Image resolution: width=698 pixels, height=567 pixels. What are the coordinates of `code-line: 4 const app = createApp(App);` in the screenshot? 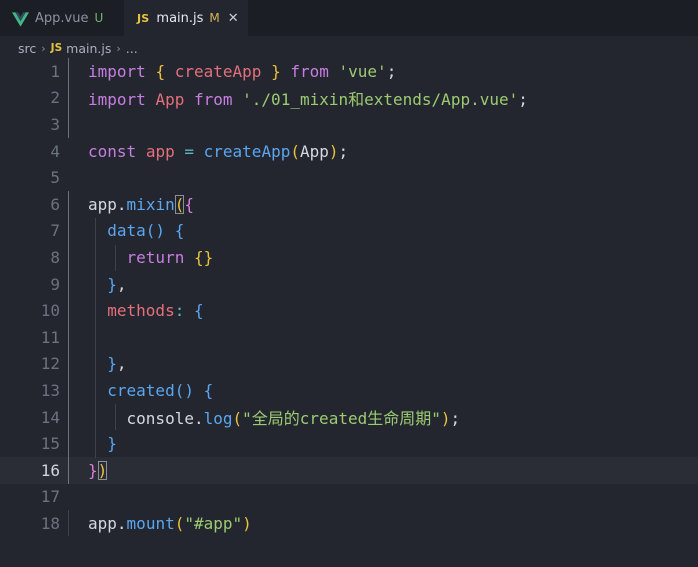 It's located at (349, 151).